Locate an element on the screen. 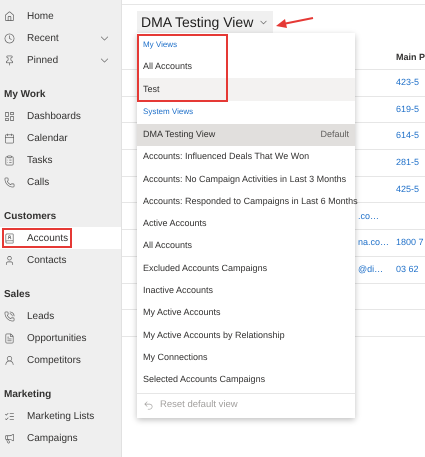 The width and height of the screenshot is (425, 457). nav-item: Contacts is located at coordinates (60, 260).